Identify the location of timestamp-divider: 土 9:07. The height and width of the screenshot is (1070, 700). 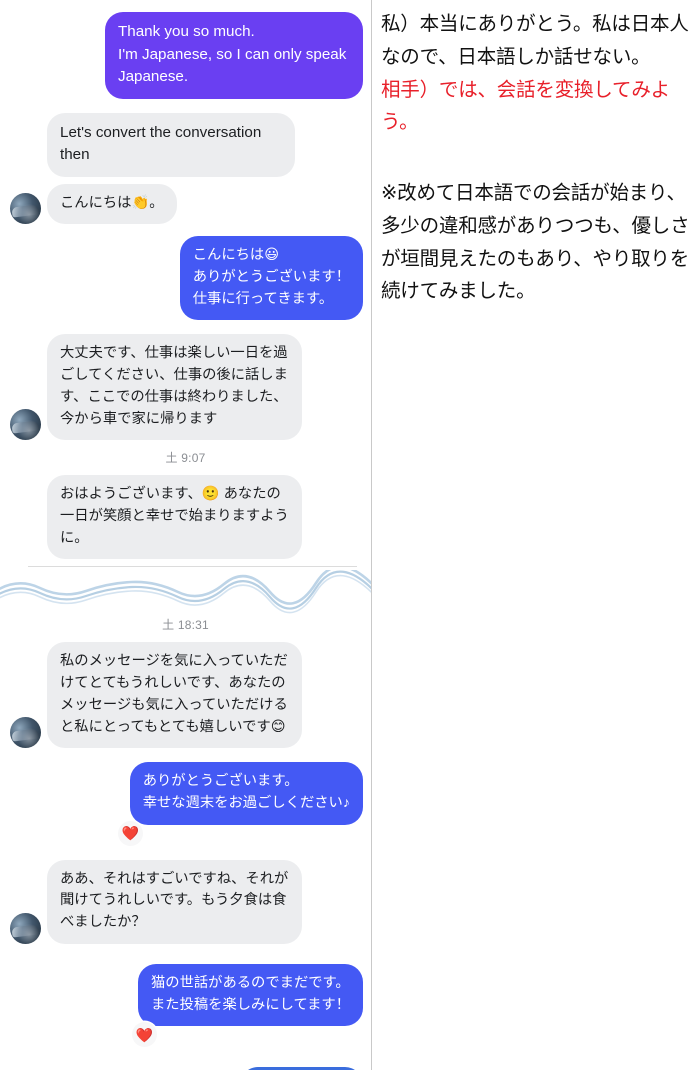
(185, 458).